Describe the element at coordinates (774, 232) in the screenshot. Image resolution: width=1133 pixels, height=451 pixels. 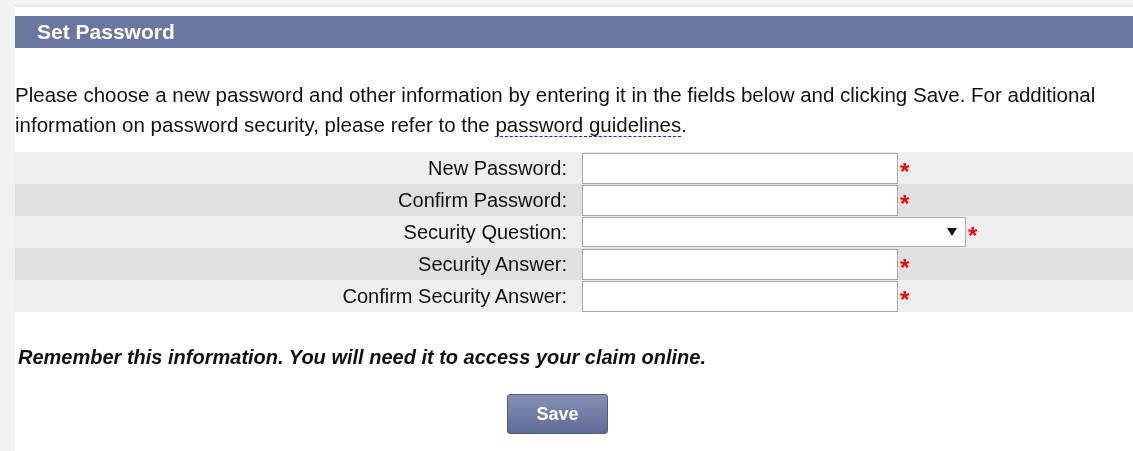
I see `security-question-dropdown` at that location.